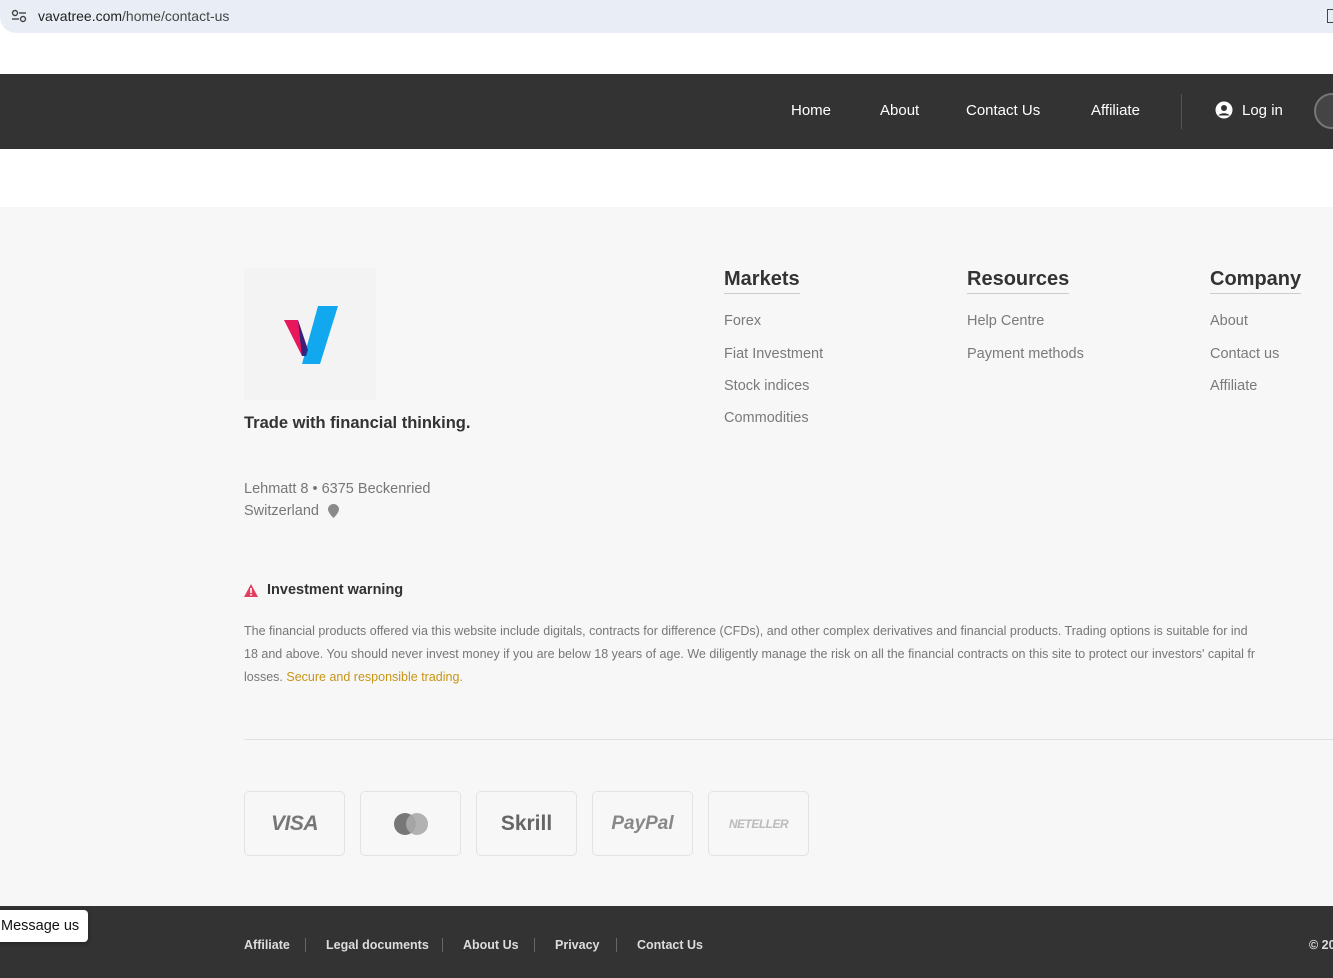 Image resolution: width=1333 pixels, height=978 pixels. What do you see at coordinates (773, 354) in the screenshot?
I see `link-fiat-investment: Fiat Investment` at bounding box center [773, 354].